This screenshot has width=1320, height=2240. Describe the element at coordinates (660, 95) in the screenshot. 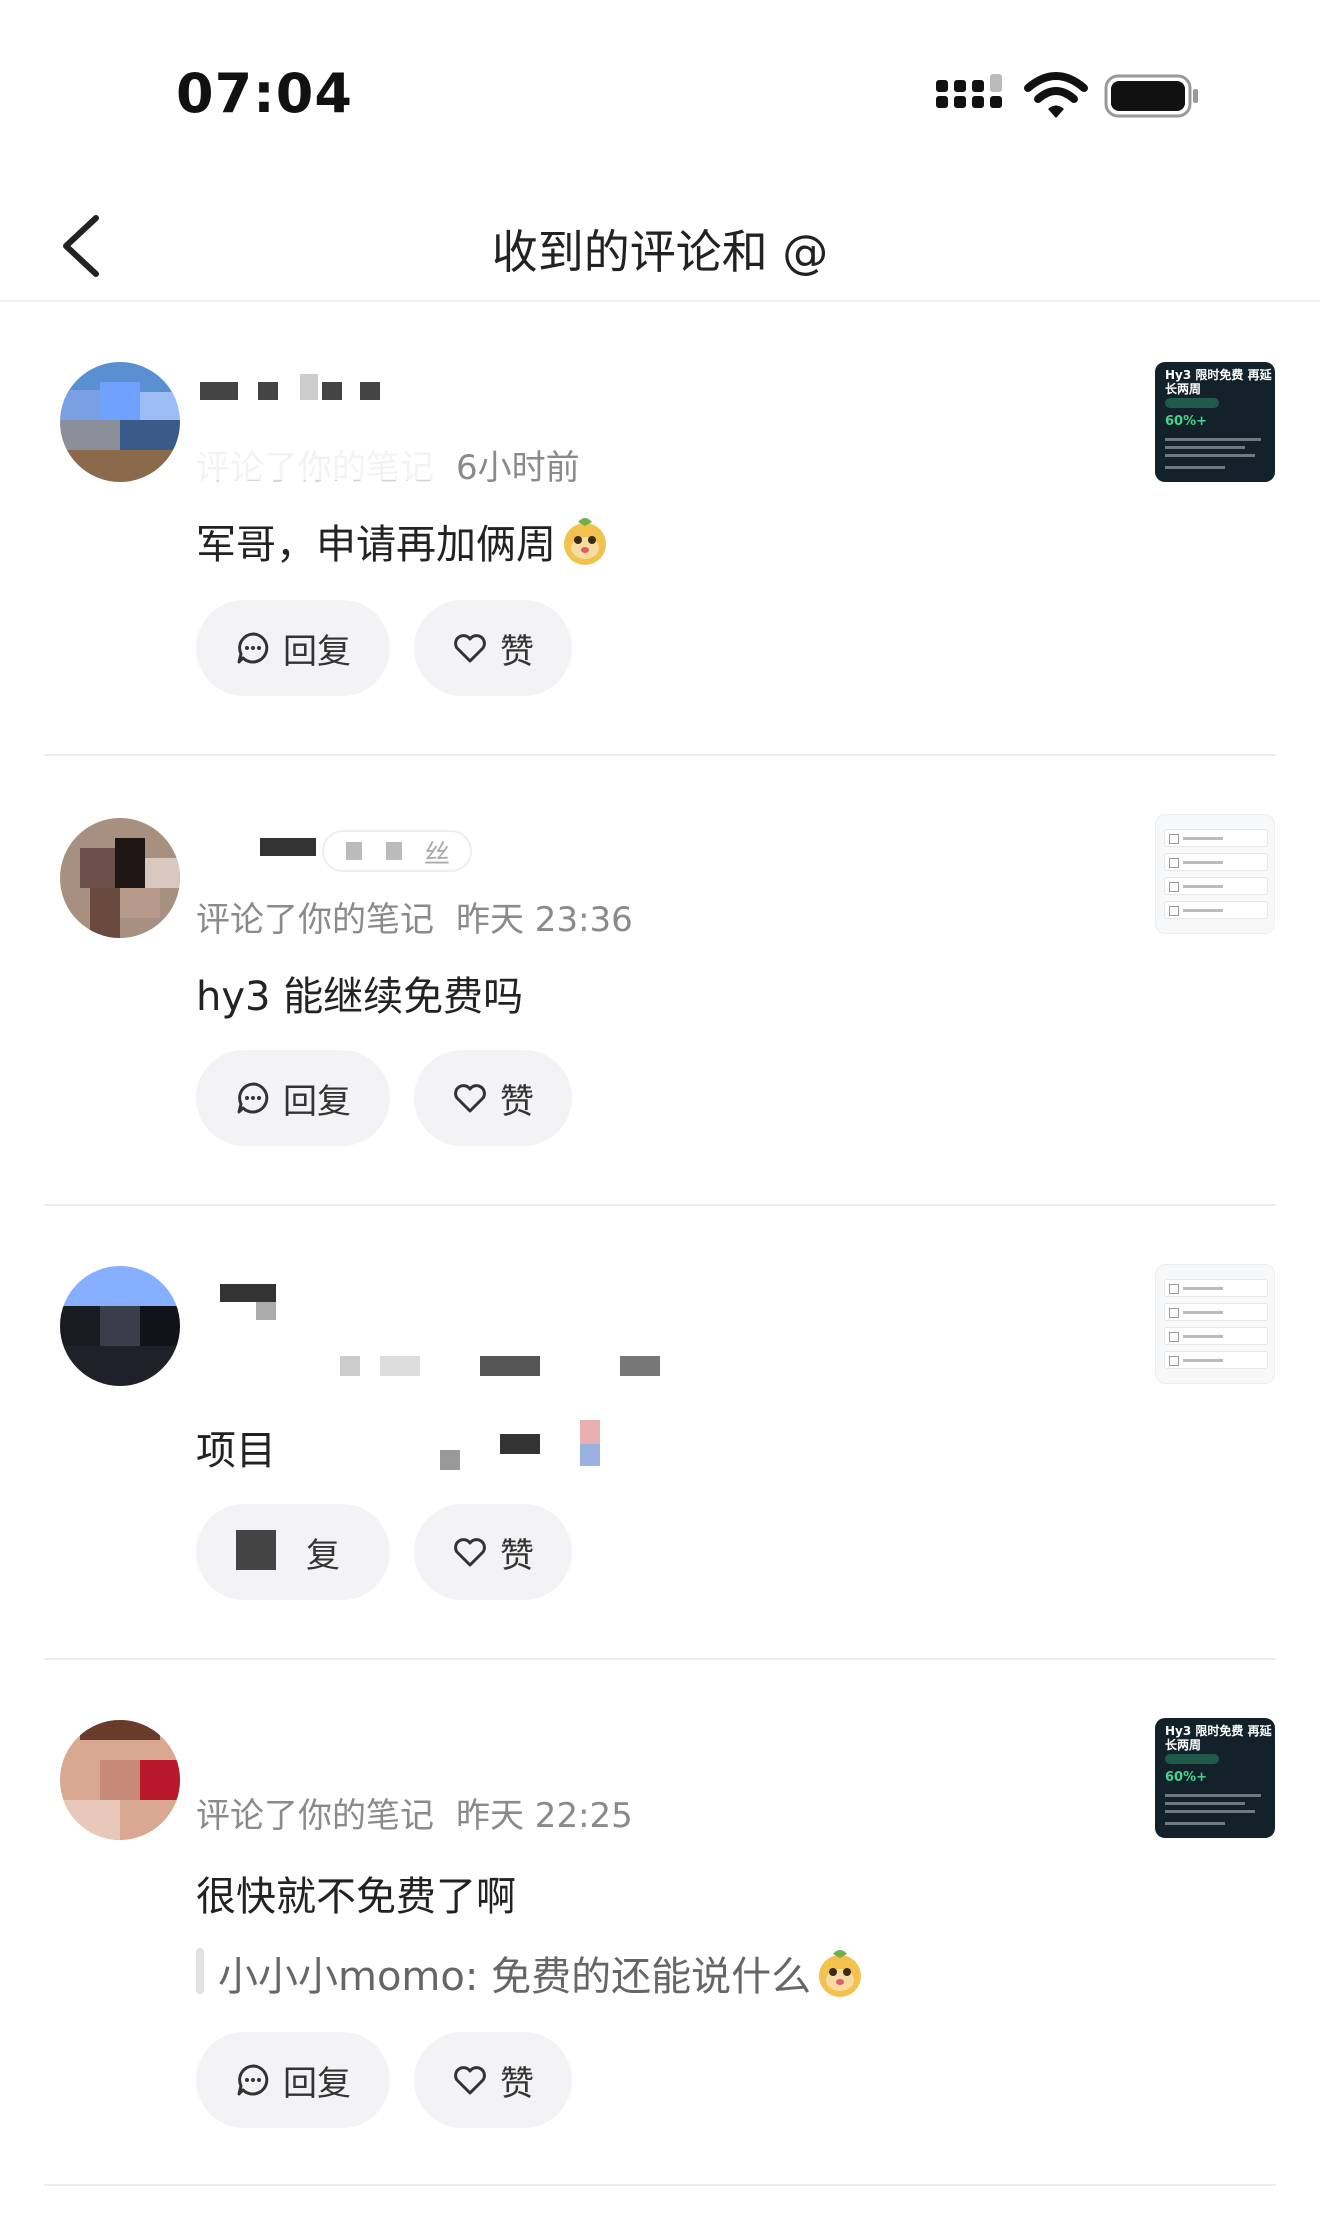

I see `status-bar: 07:04` at that location.